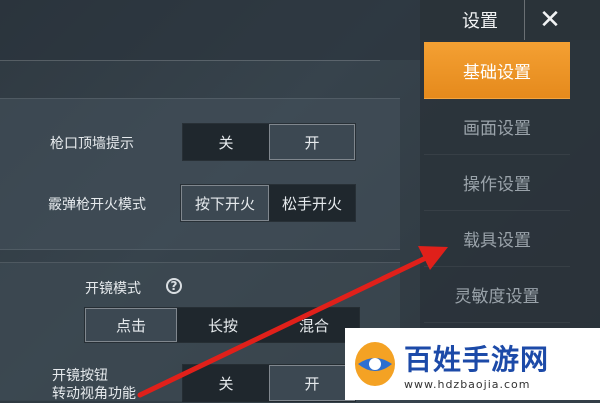 The image size is (600, 403). Describe the element at coordinates (190, 60) in the screenshot. I see `divider` at that location.